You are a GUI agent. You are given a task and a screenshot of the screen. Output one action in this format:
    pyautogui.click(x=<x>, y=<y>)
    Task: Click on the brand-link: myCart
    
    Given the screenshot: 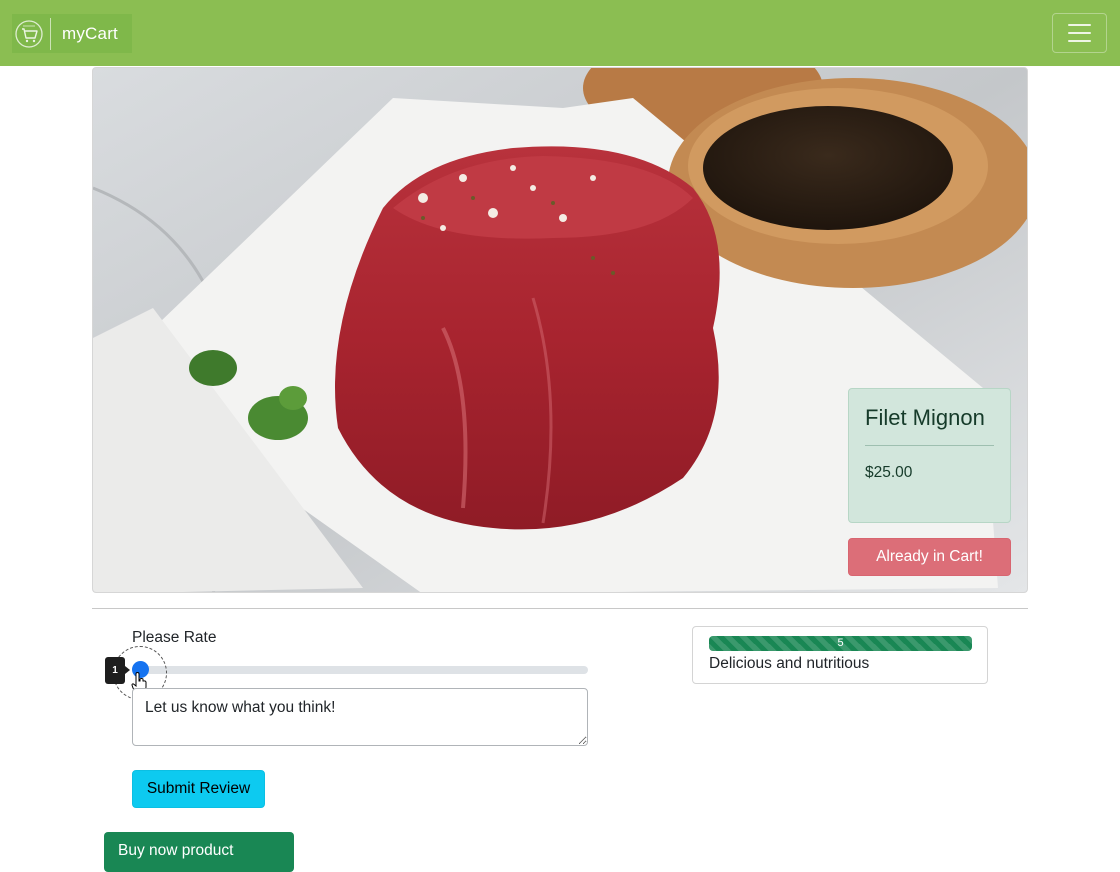 What is the action you would take?
    pyautogui.click(x=72, y=33)
    